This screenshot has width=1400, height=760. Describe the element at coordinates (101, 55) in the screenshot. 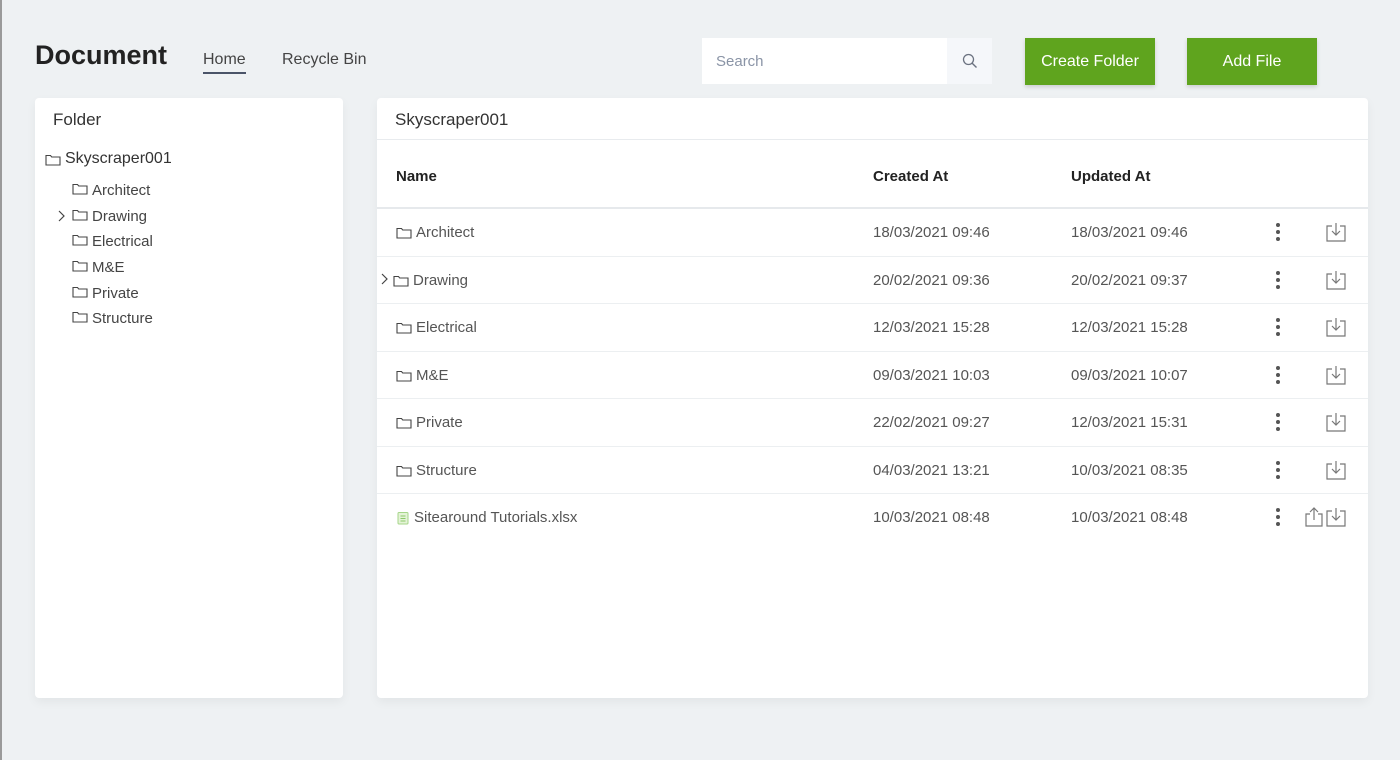

I see `page-title: Document` at that location.